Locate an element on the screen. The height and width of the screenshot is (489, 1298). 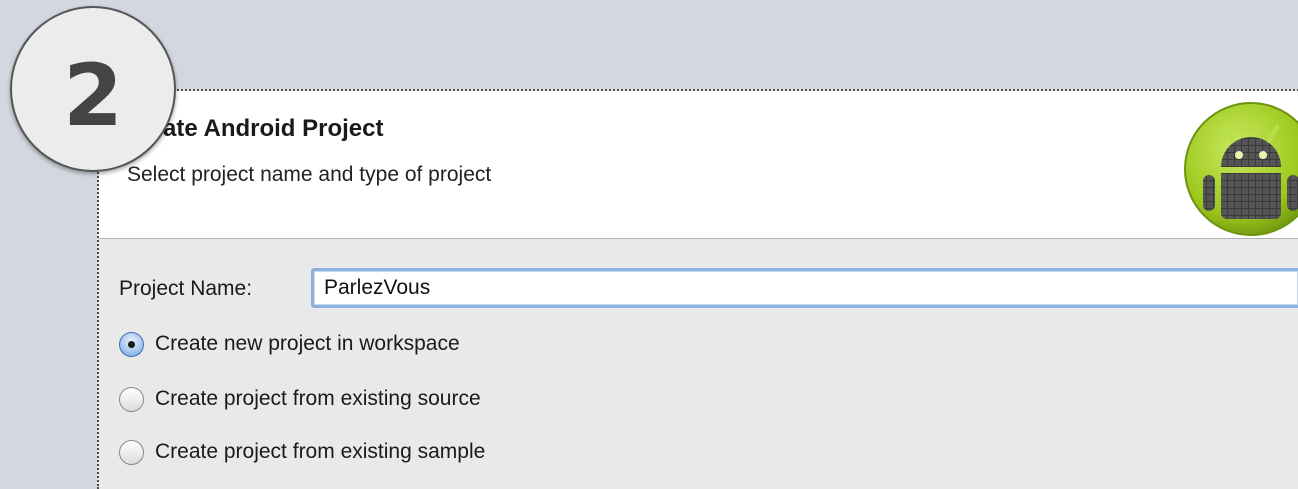
radio-create-new-project: Create new project in workspace is located at coordinates (289, 344).